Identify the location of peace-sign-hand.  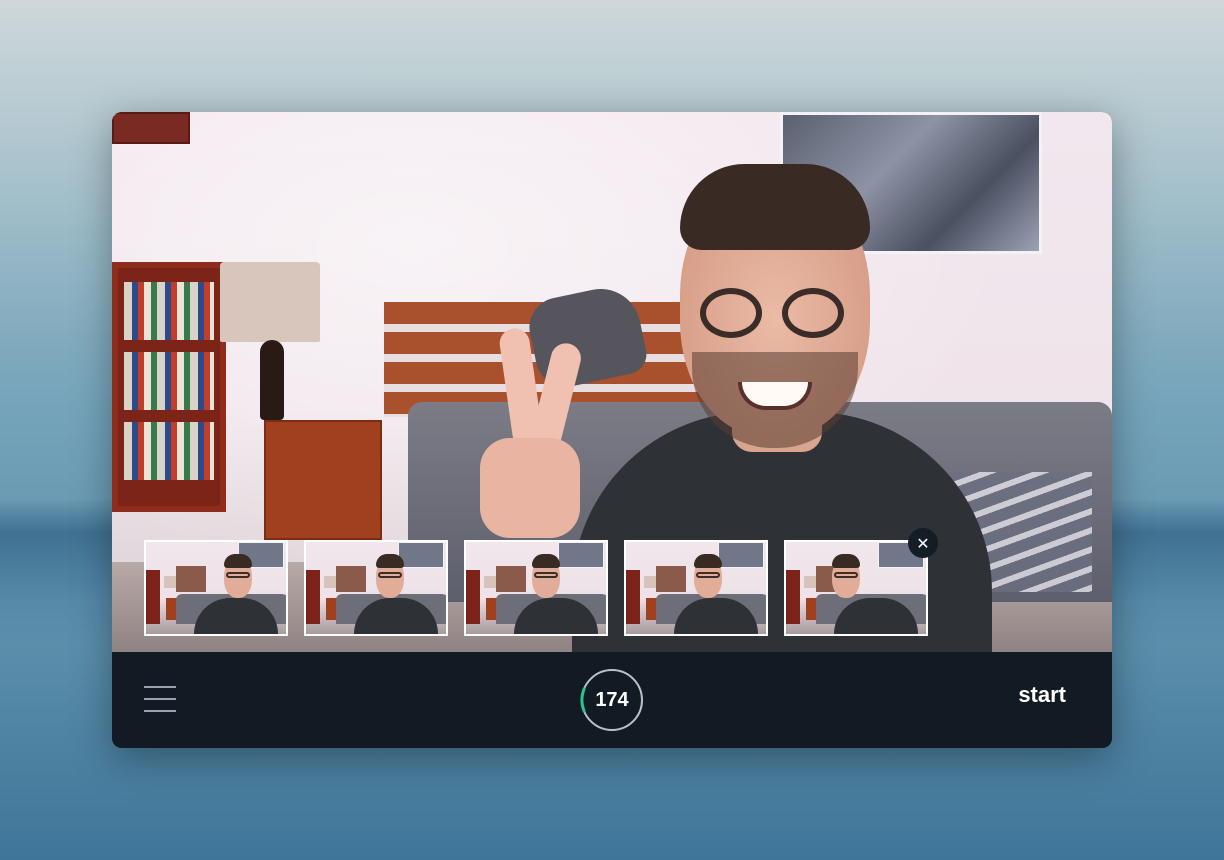
(533, 432).